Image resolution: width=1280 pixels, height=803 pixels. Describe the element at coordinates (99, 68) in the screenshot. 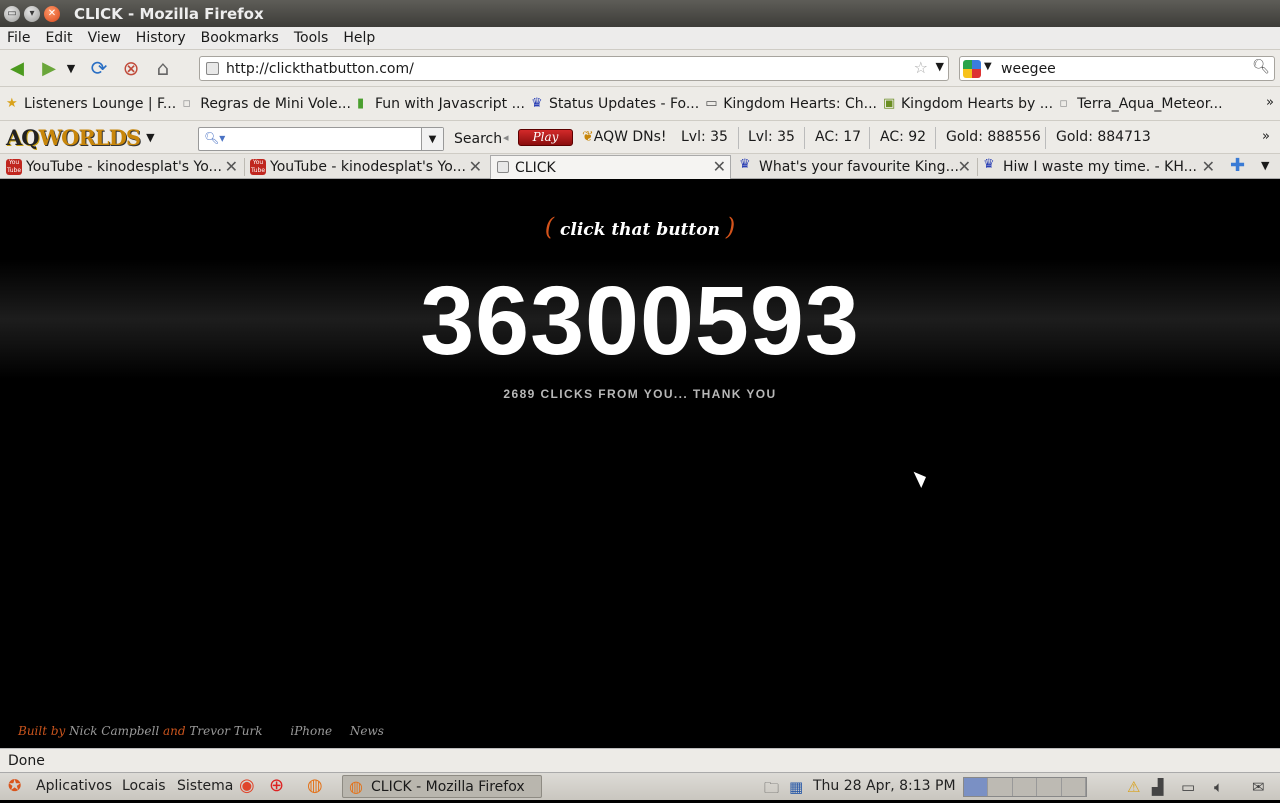

I see `reload-icon: ⟳` at that location.